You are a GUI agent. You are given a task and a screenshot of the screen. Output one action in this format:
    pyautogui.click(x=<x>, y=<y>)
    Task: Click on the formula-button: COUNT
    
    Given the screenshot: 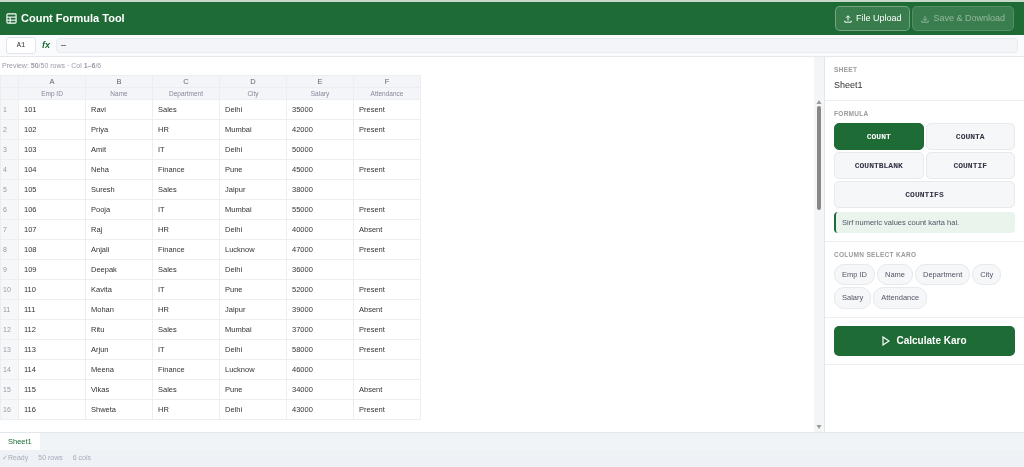 What is the action you would take?
    pyautogui.click(x=879, y=136)
    